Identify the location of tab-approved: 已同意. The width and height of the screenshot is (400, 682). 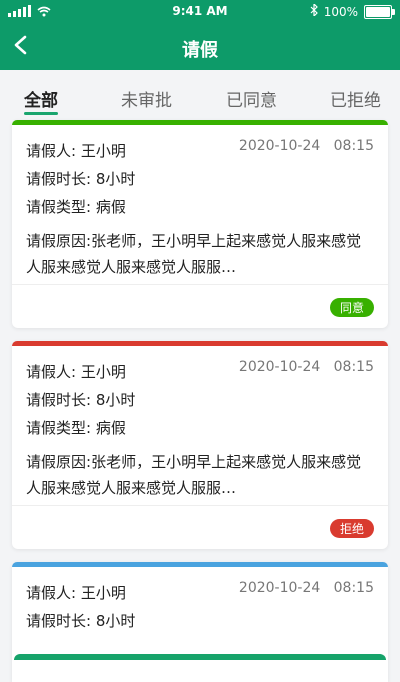
(251, 98).